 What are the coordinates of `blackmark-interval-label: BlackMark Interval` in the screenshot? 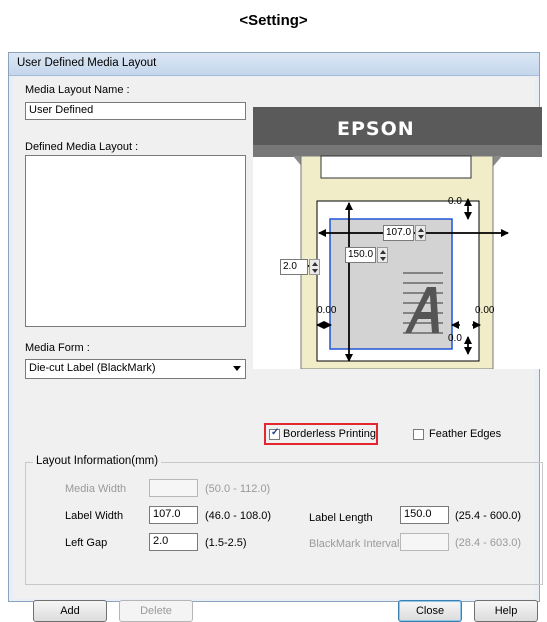 It's located at (354, 544).